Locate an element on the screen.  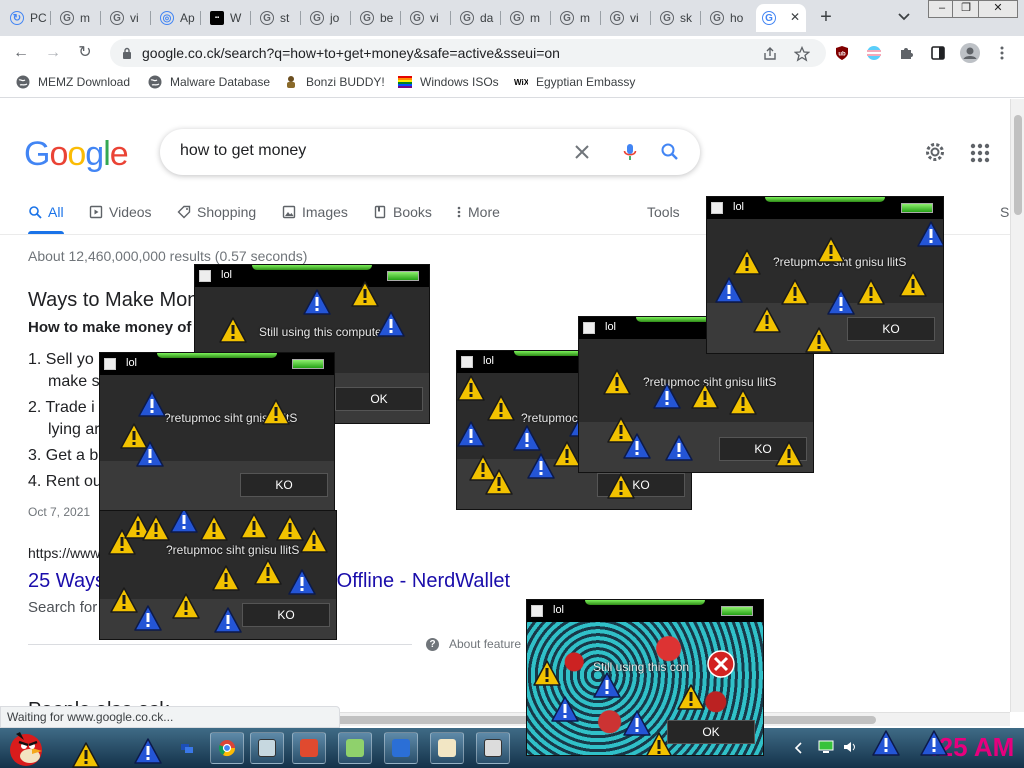
forward-button: → is located at coordinates (53, 53).